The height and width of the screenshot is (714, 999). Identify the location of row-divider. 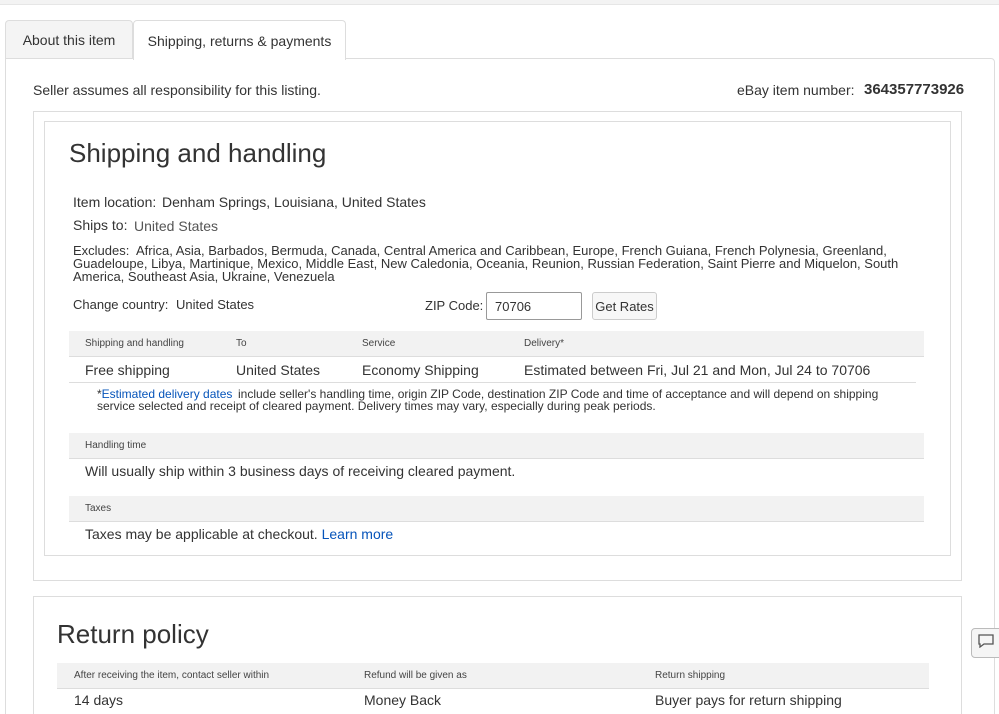
(492, 382).